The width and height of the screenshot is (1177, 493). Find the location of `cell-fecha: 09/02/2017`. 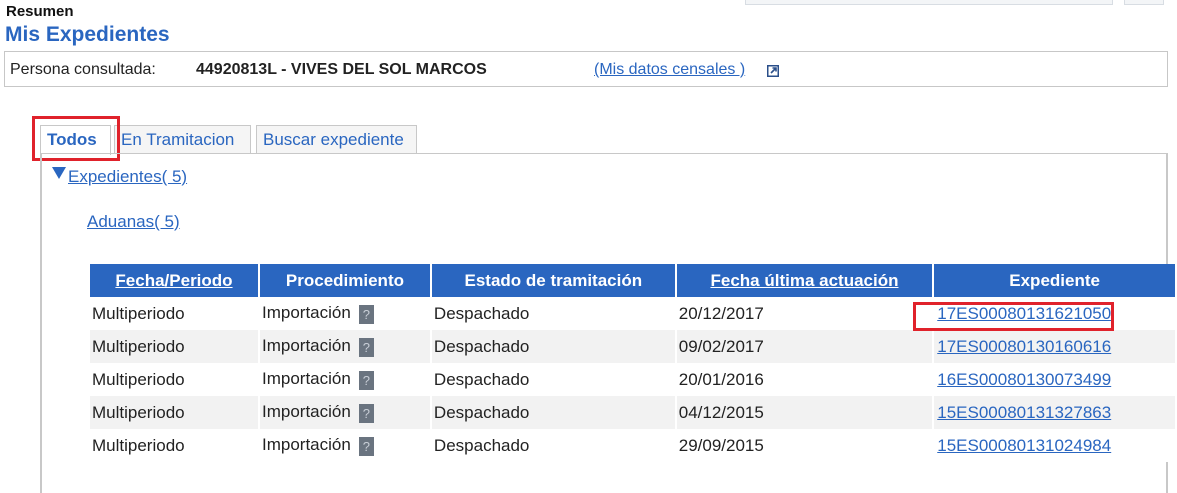

cell-fecha: 09/02/2017 is located at coordinates (804, 346).